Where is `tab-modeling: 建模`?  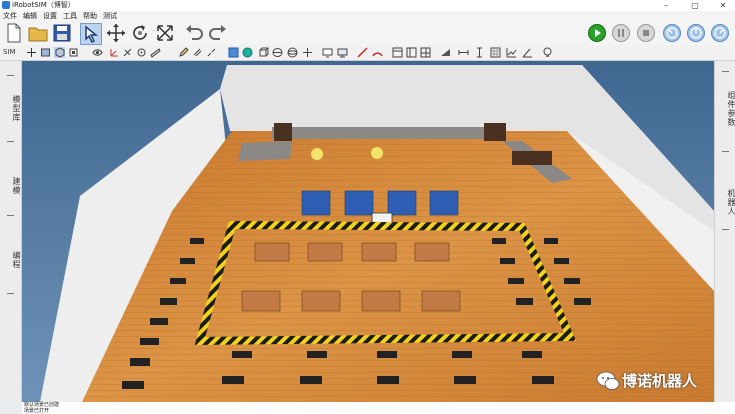 tab-modeling: 建模 is located at coordinates (10, 186).